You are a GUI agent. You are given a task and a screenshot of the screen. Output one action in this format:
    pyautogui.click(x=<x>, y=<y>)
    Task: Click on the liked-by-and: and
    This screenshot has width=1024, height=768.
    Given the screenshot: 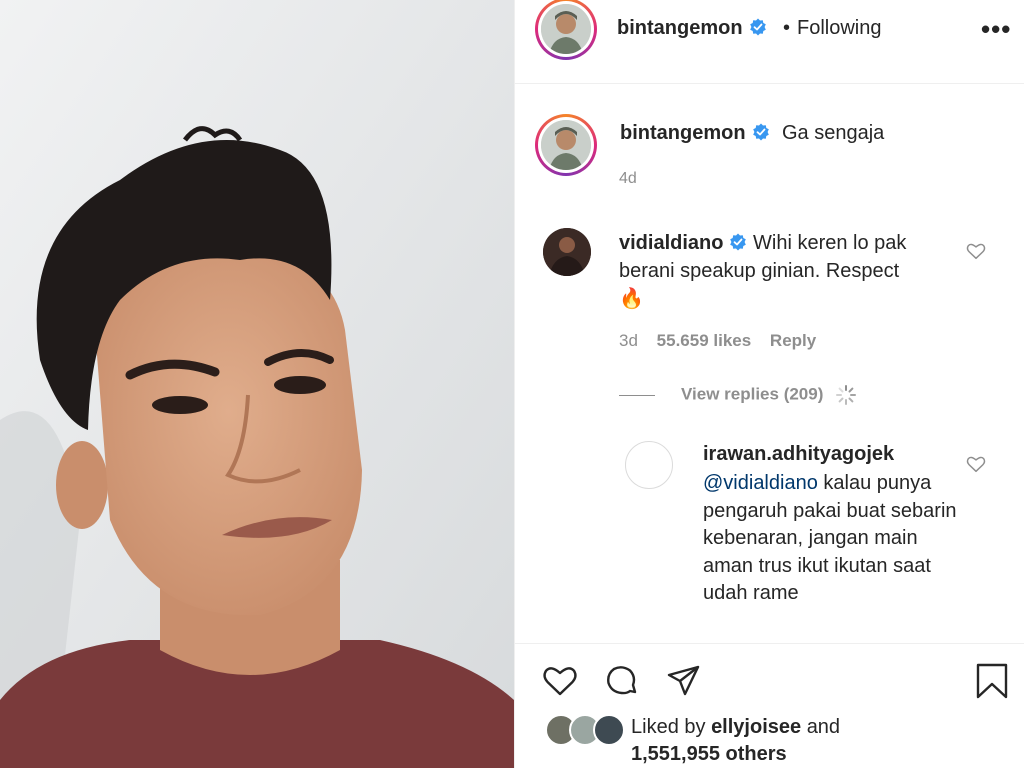 What is the action you would take?
    pyautogui.click(x=823, y=727)
    